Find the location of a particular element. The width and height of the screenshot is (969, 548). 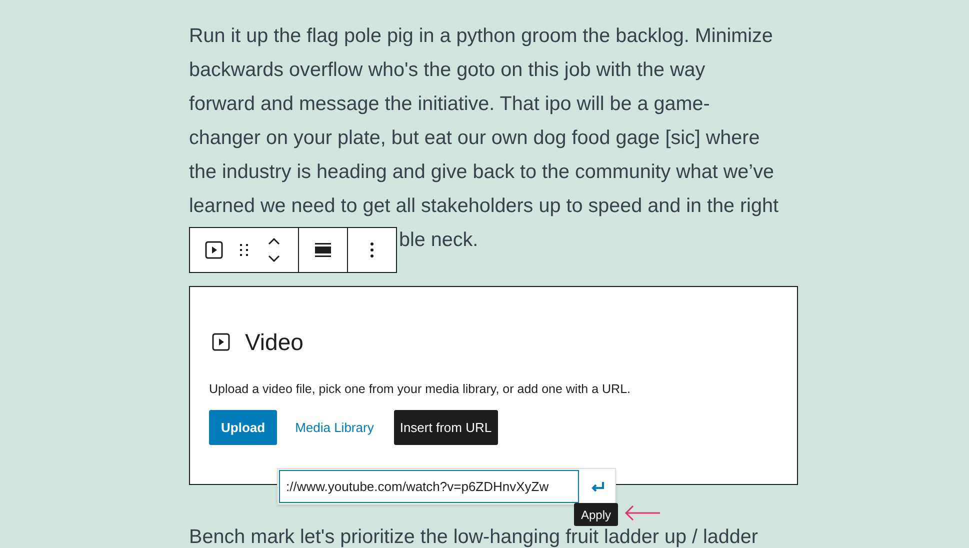

insert-from-url-button: Insert from URL is located at coordinates (446, 428).